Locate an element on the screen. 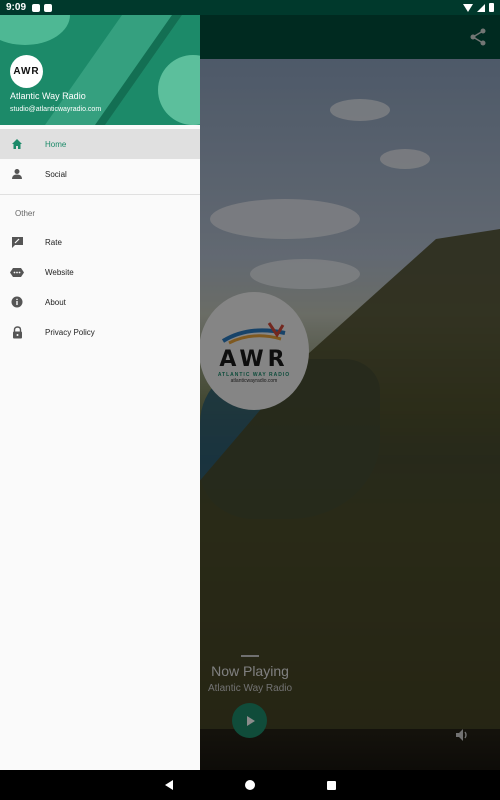  menu-item-label: Privacy Policy is located at coordinates (70, 332).